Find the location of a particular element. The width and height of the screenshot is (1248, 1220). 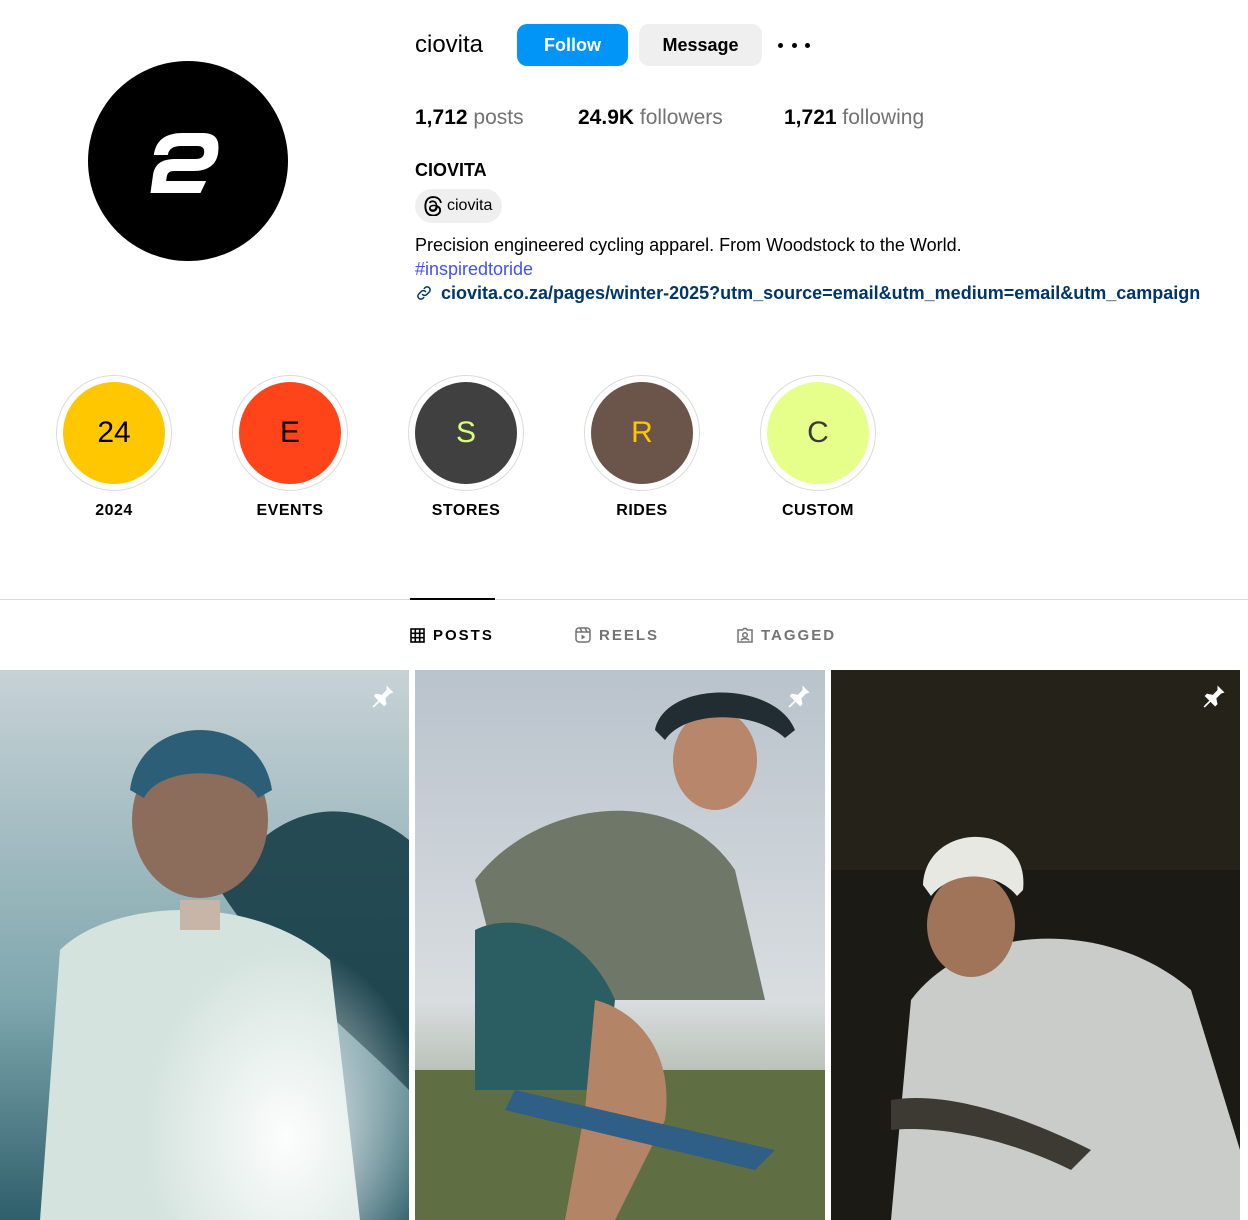

highlight-cover: 24 is located at coordinates (114, 433).